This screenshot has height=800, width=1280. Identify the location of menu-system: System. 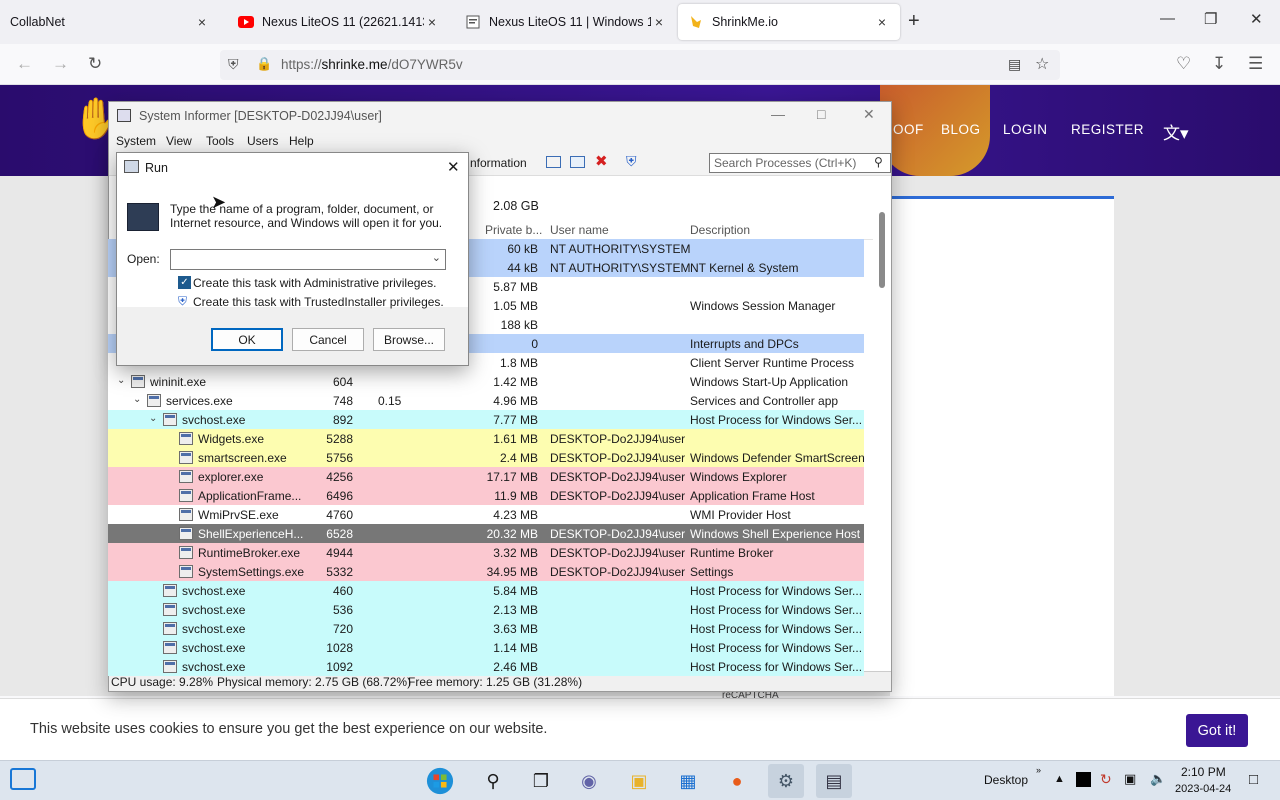
(136, 141).